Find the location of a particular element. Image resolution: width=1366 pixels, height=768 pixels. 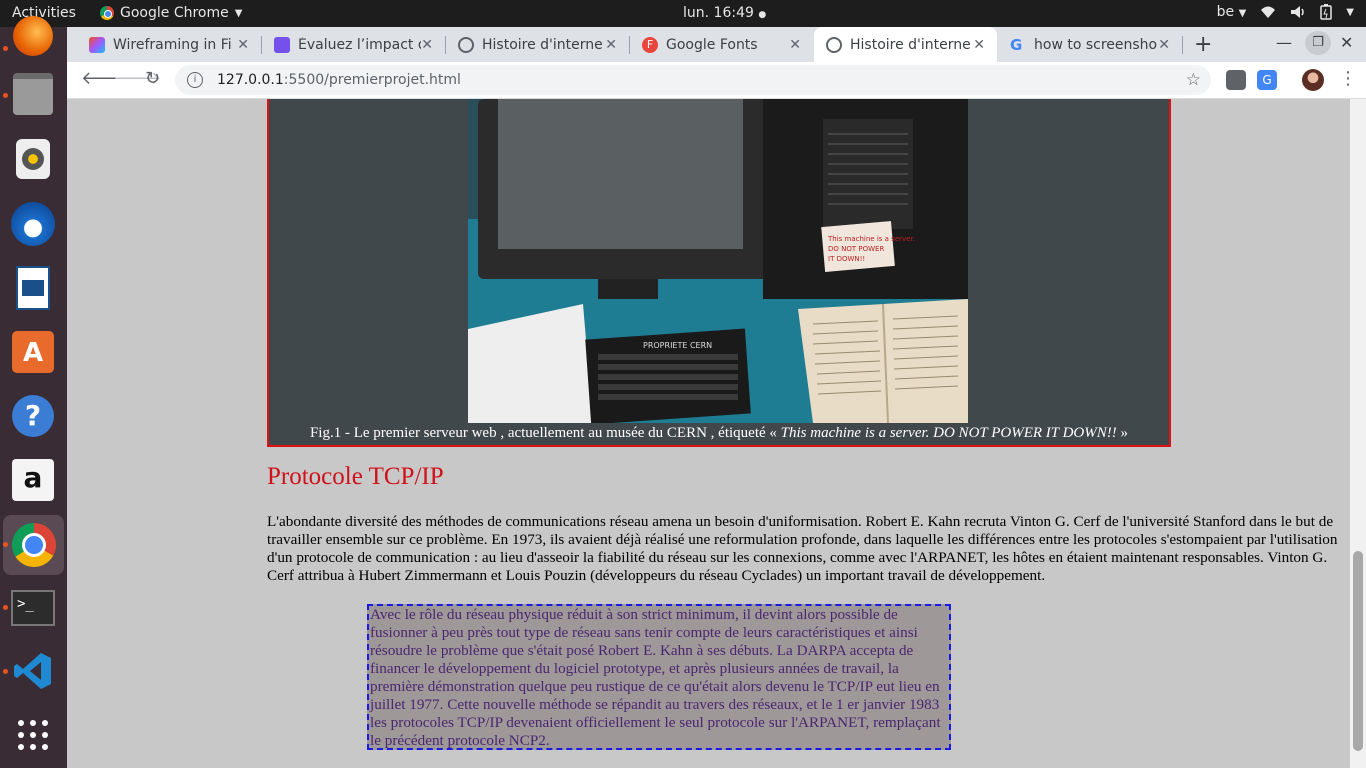

tab-evaluez: Évaluez l’impact d ✕ is located at coordinates (353, 44).